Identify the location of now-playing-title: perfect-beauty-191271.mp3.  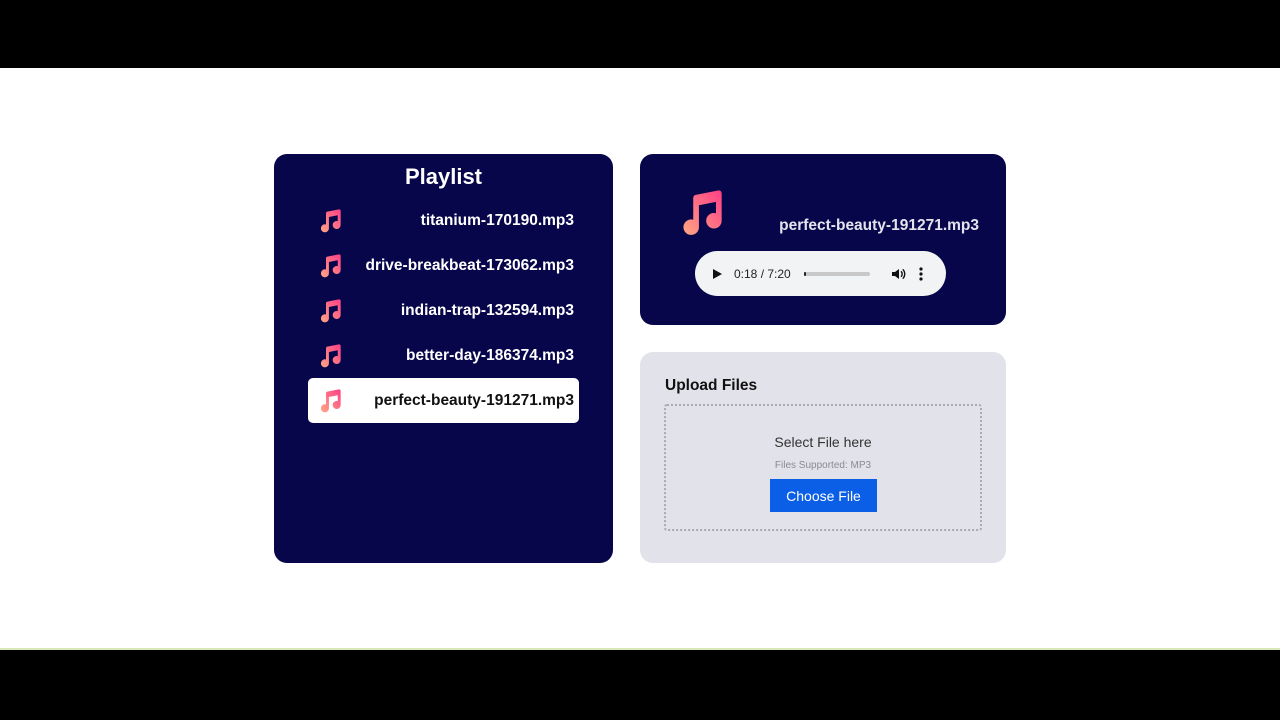
(879, 225).